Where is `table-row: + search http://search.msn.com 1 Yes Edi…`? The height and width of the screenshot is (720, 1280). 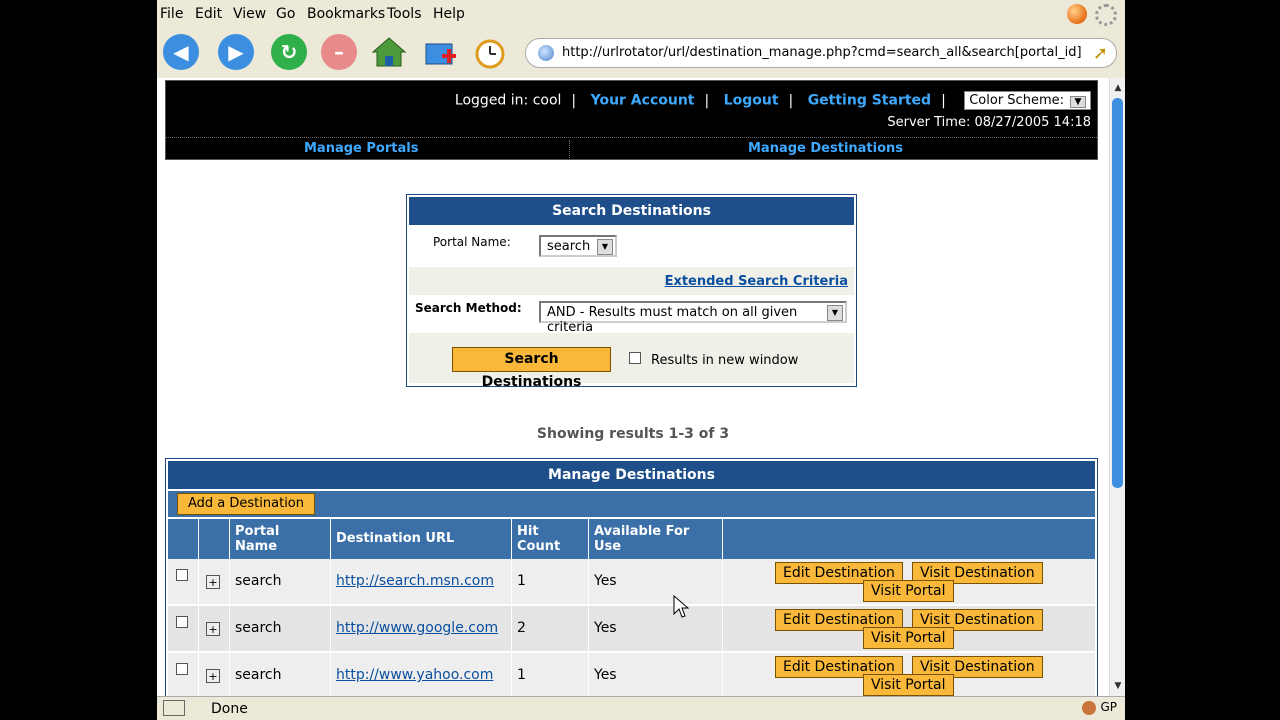
table-row: + search http://search.msn.com 1 Yes Edi… is located at coordinates (631, 582).